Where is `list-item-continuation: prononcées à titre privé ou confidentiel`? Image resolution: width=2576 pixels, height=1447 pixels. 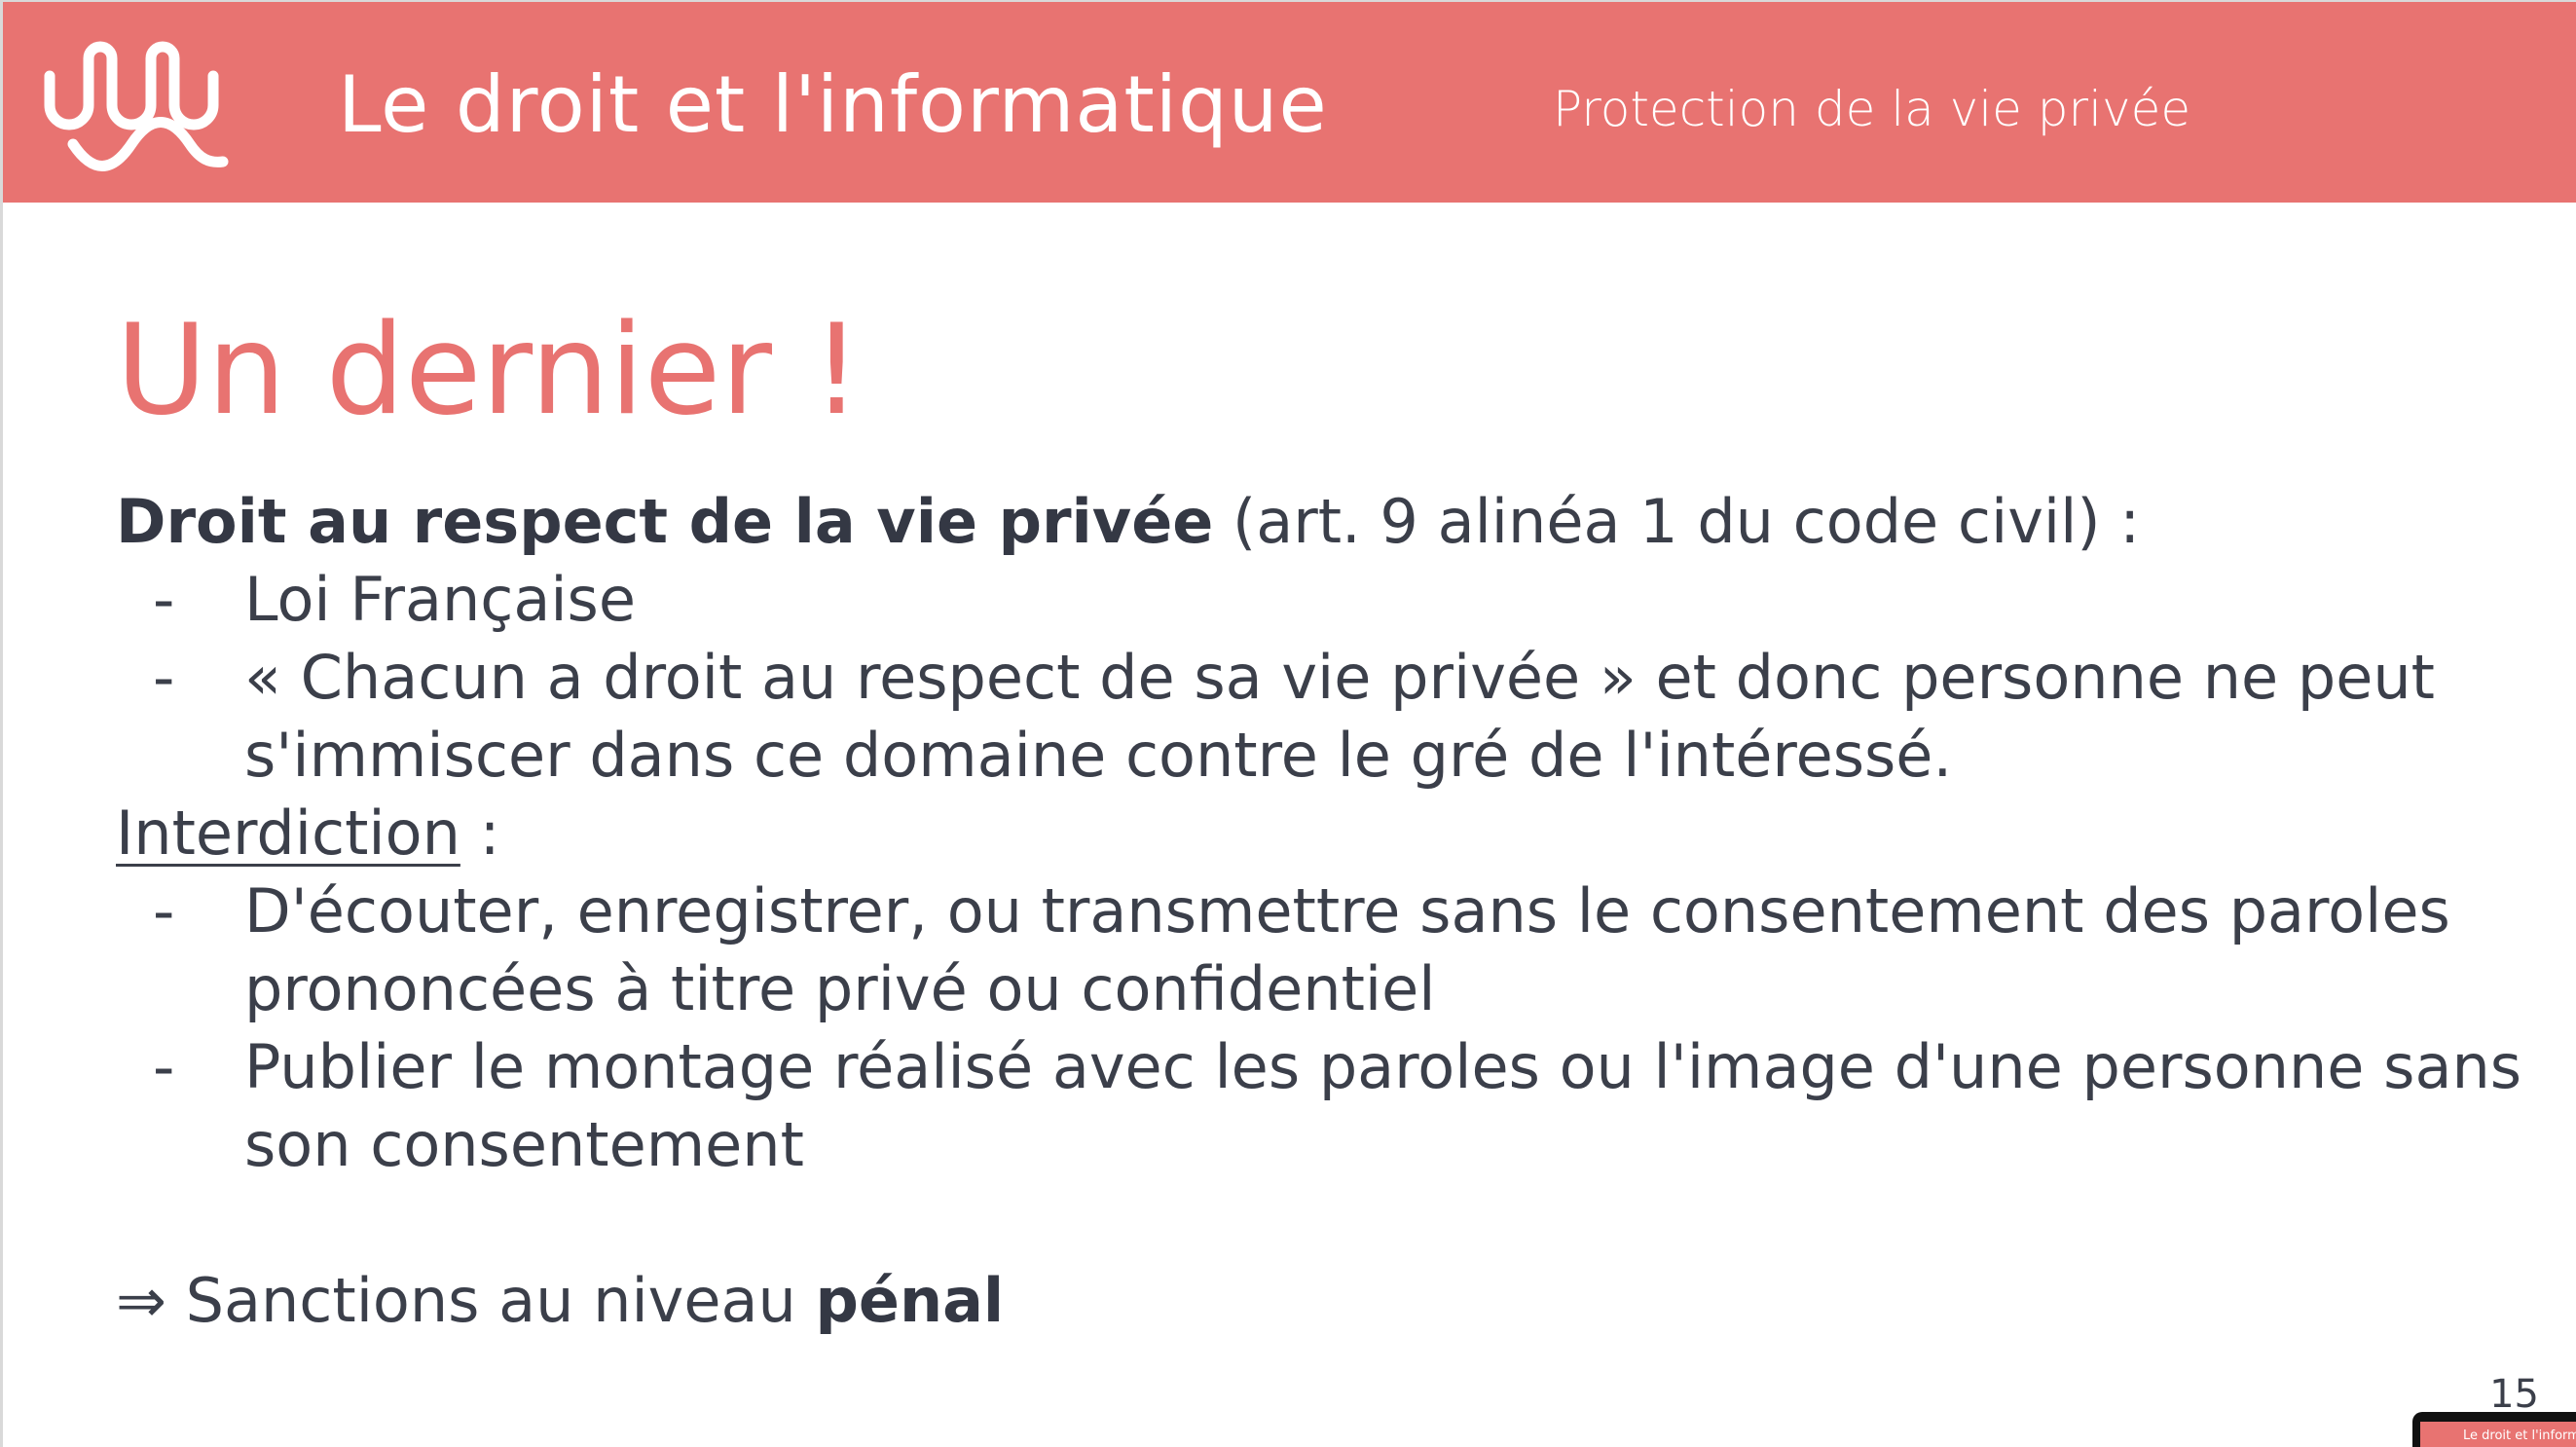 list-item-continuation: prononcées à titre privé ou confidentiel is located at coordinates (1313, 989).